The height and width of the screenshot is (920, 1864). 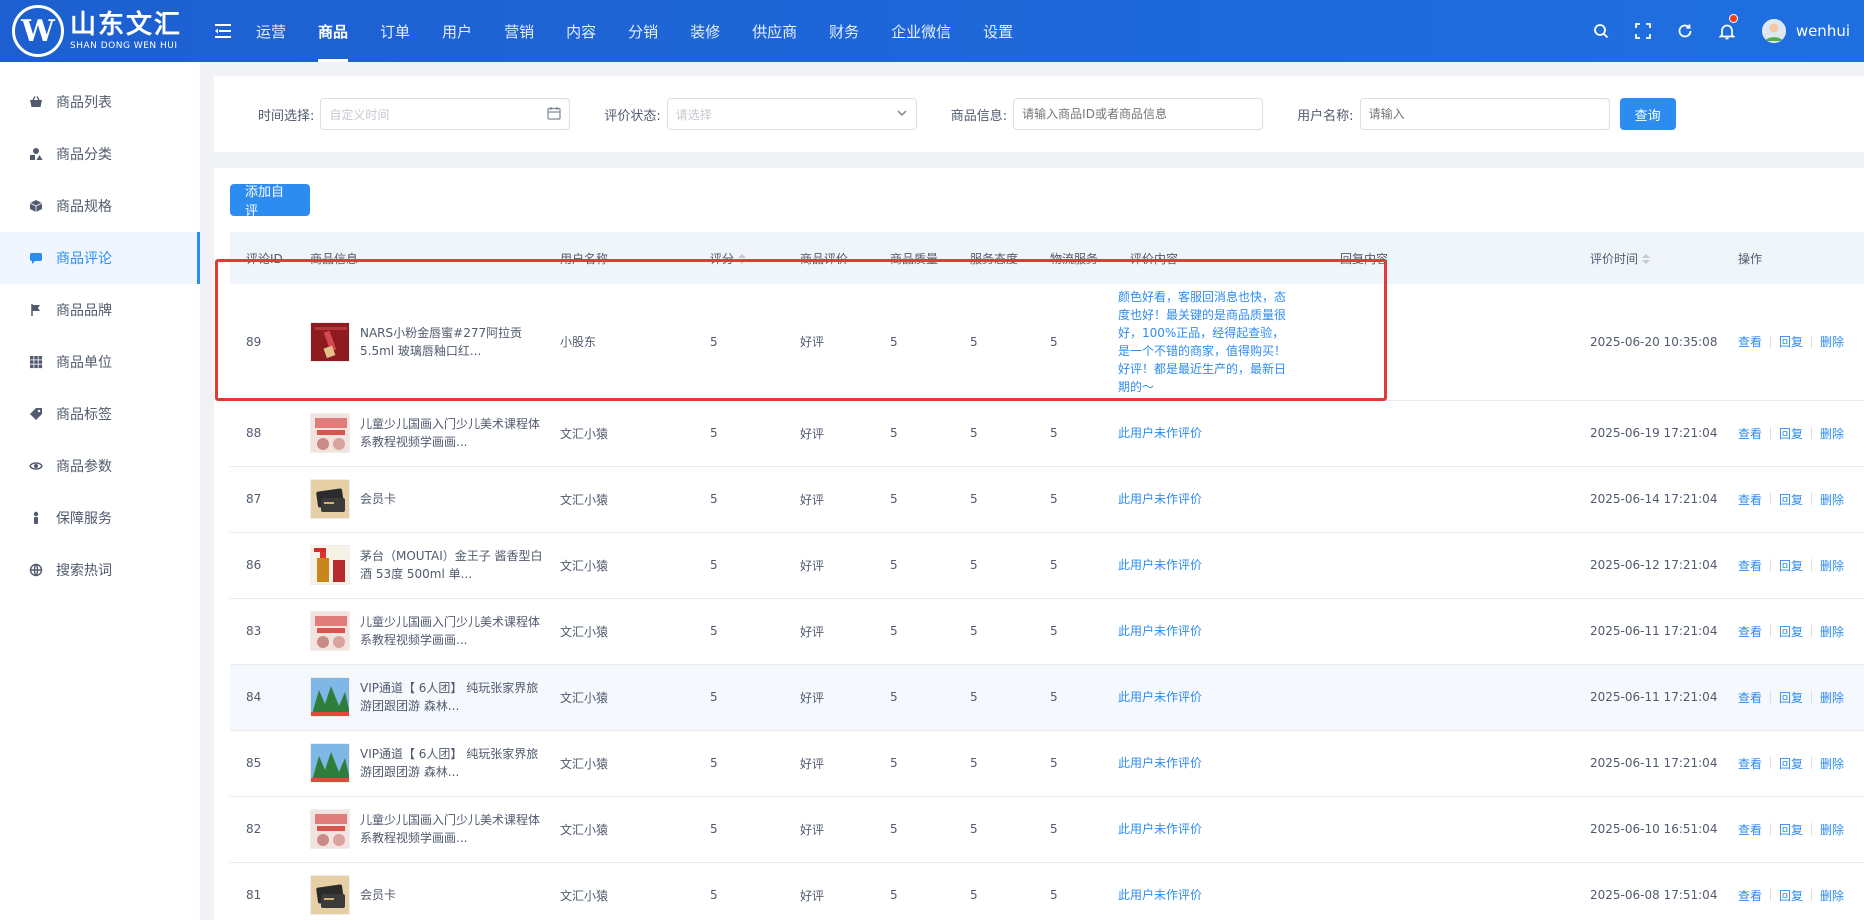 What do you see at coordinates (100, 570) in the screenshot?
I see `sidebar-item: 搜索热词` at bounding box center [100, 570].